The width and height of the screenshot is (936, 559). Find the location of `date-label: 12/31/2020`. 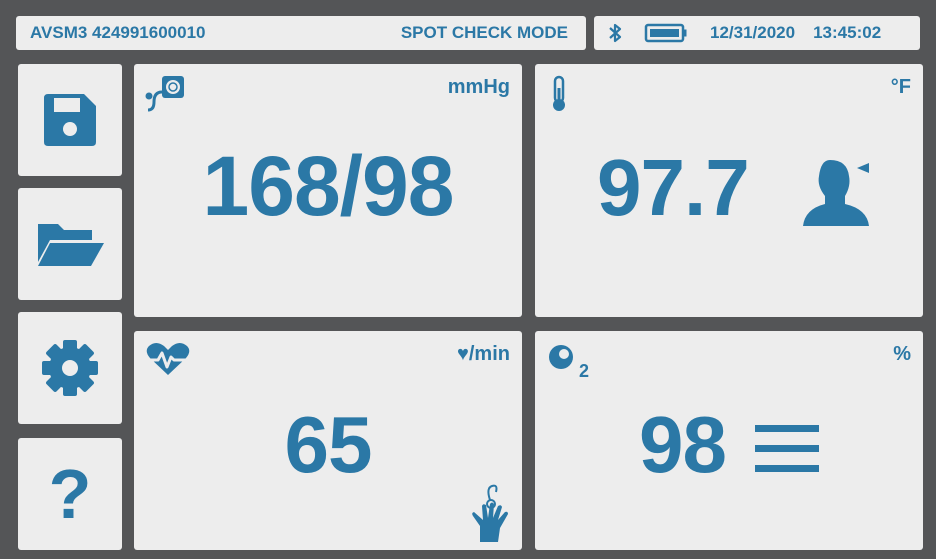

date-label: 12/31/2020 is located at coordinates (753, 32).